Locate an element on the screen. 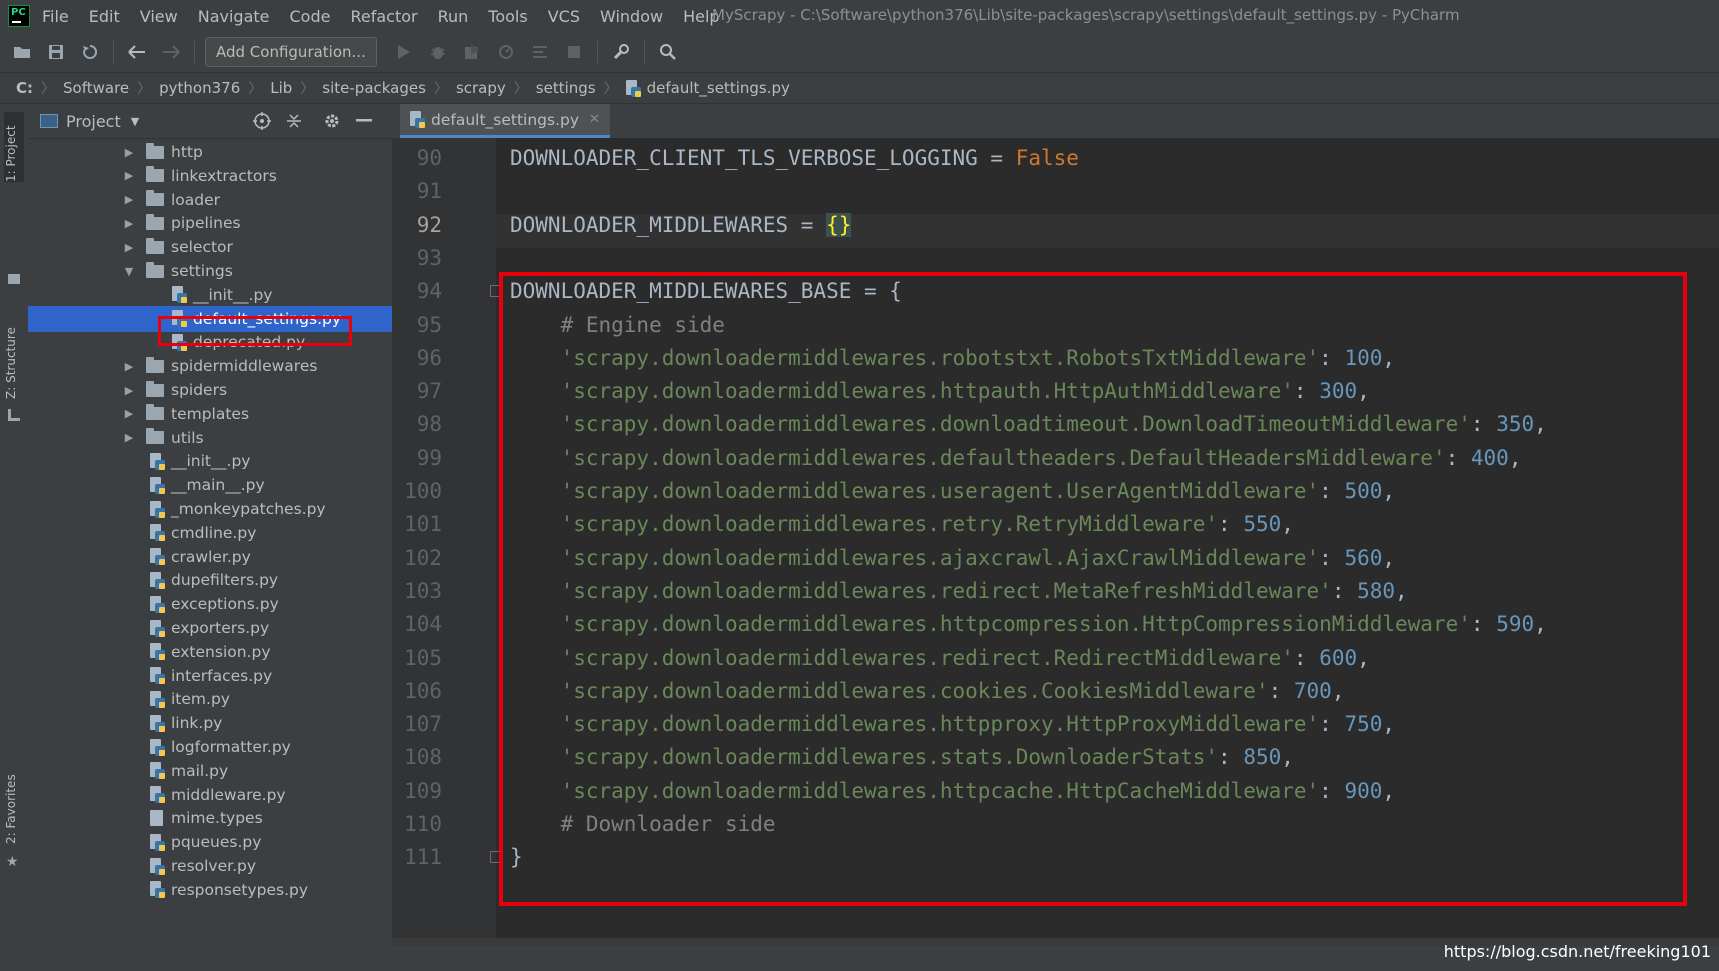 The width and height of the screenshot is (1719, 971). text-file-icon is located at coordinates (156, 818).